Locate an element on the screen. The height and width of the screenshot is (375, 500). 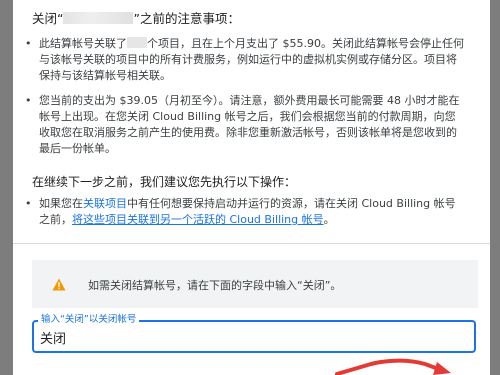
warning-banner: 如需关闭结算帐号，请在下面的字段中输入“关闭”。 is located at coordinates (255, 284).